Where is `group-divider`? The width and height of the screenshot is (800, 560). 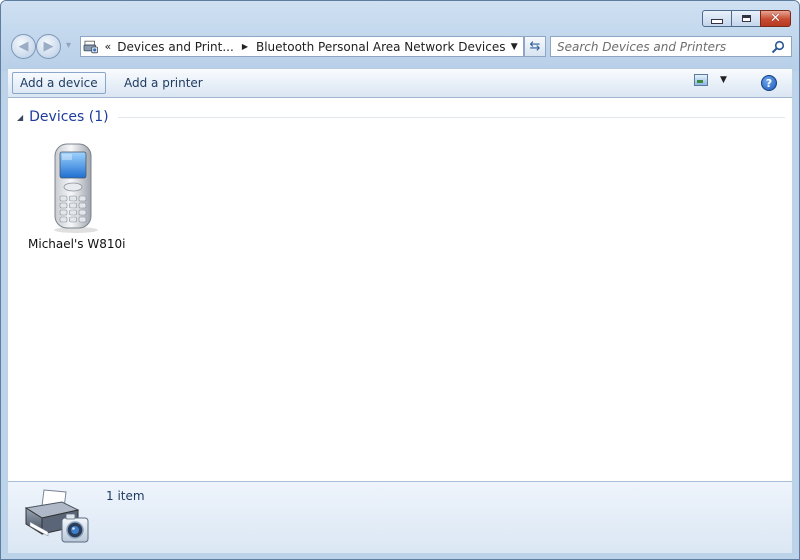 group-divider is located at coordinates (451, 117).